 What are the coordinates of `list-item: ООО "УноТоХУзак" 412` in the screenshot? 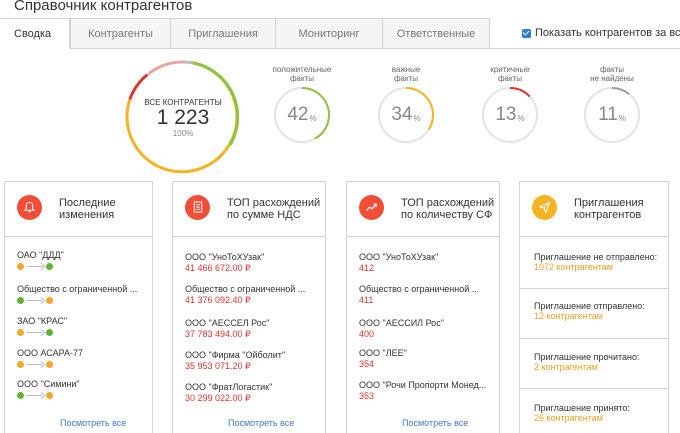 It's located at (398, 263).